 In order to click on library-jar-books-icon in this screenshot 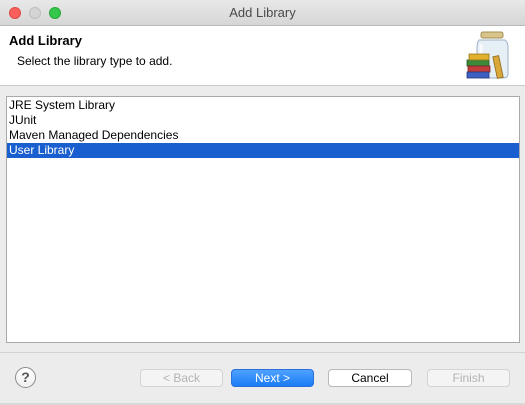, I will do `click(487, 55)`.